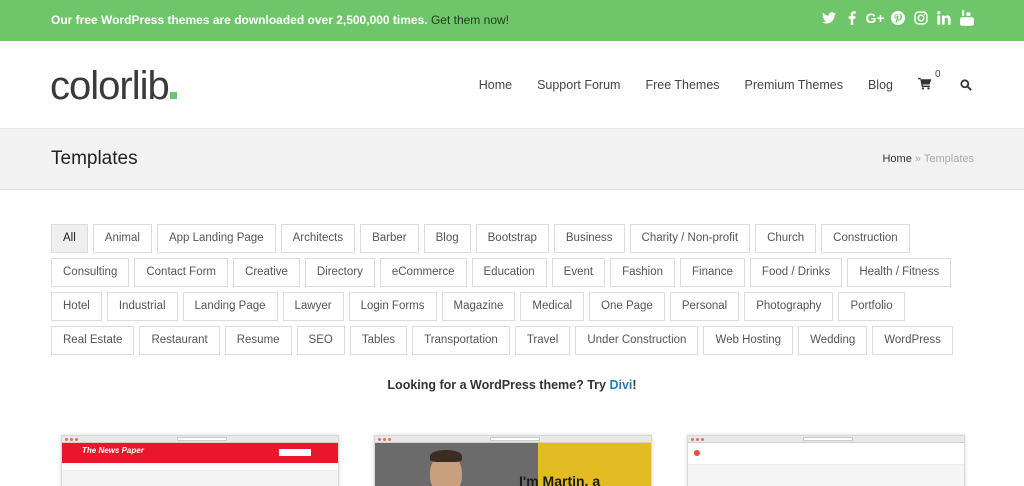 This screenshot has width=1024, height=486. What do you see at coordinates (682, 85) in the screenshot?
I see `nav-free-themes: Free Themes` at bounding box center [682, 85].